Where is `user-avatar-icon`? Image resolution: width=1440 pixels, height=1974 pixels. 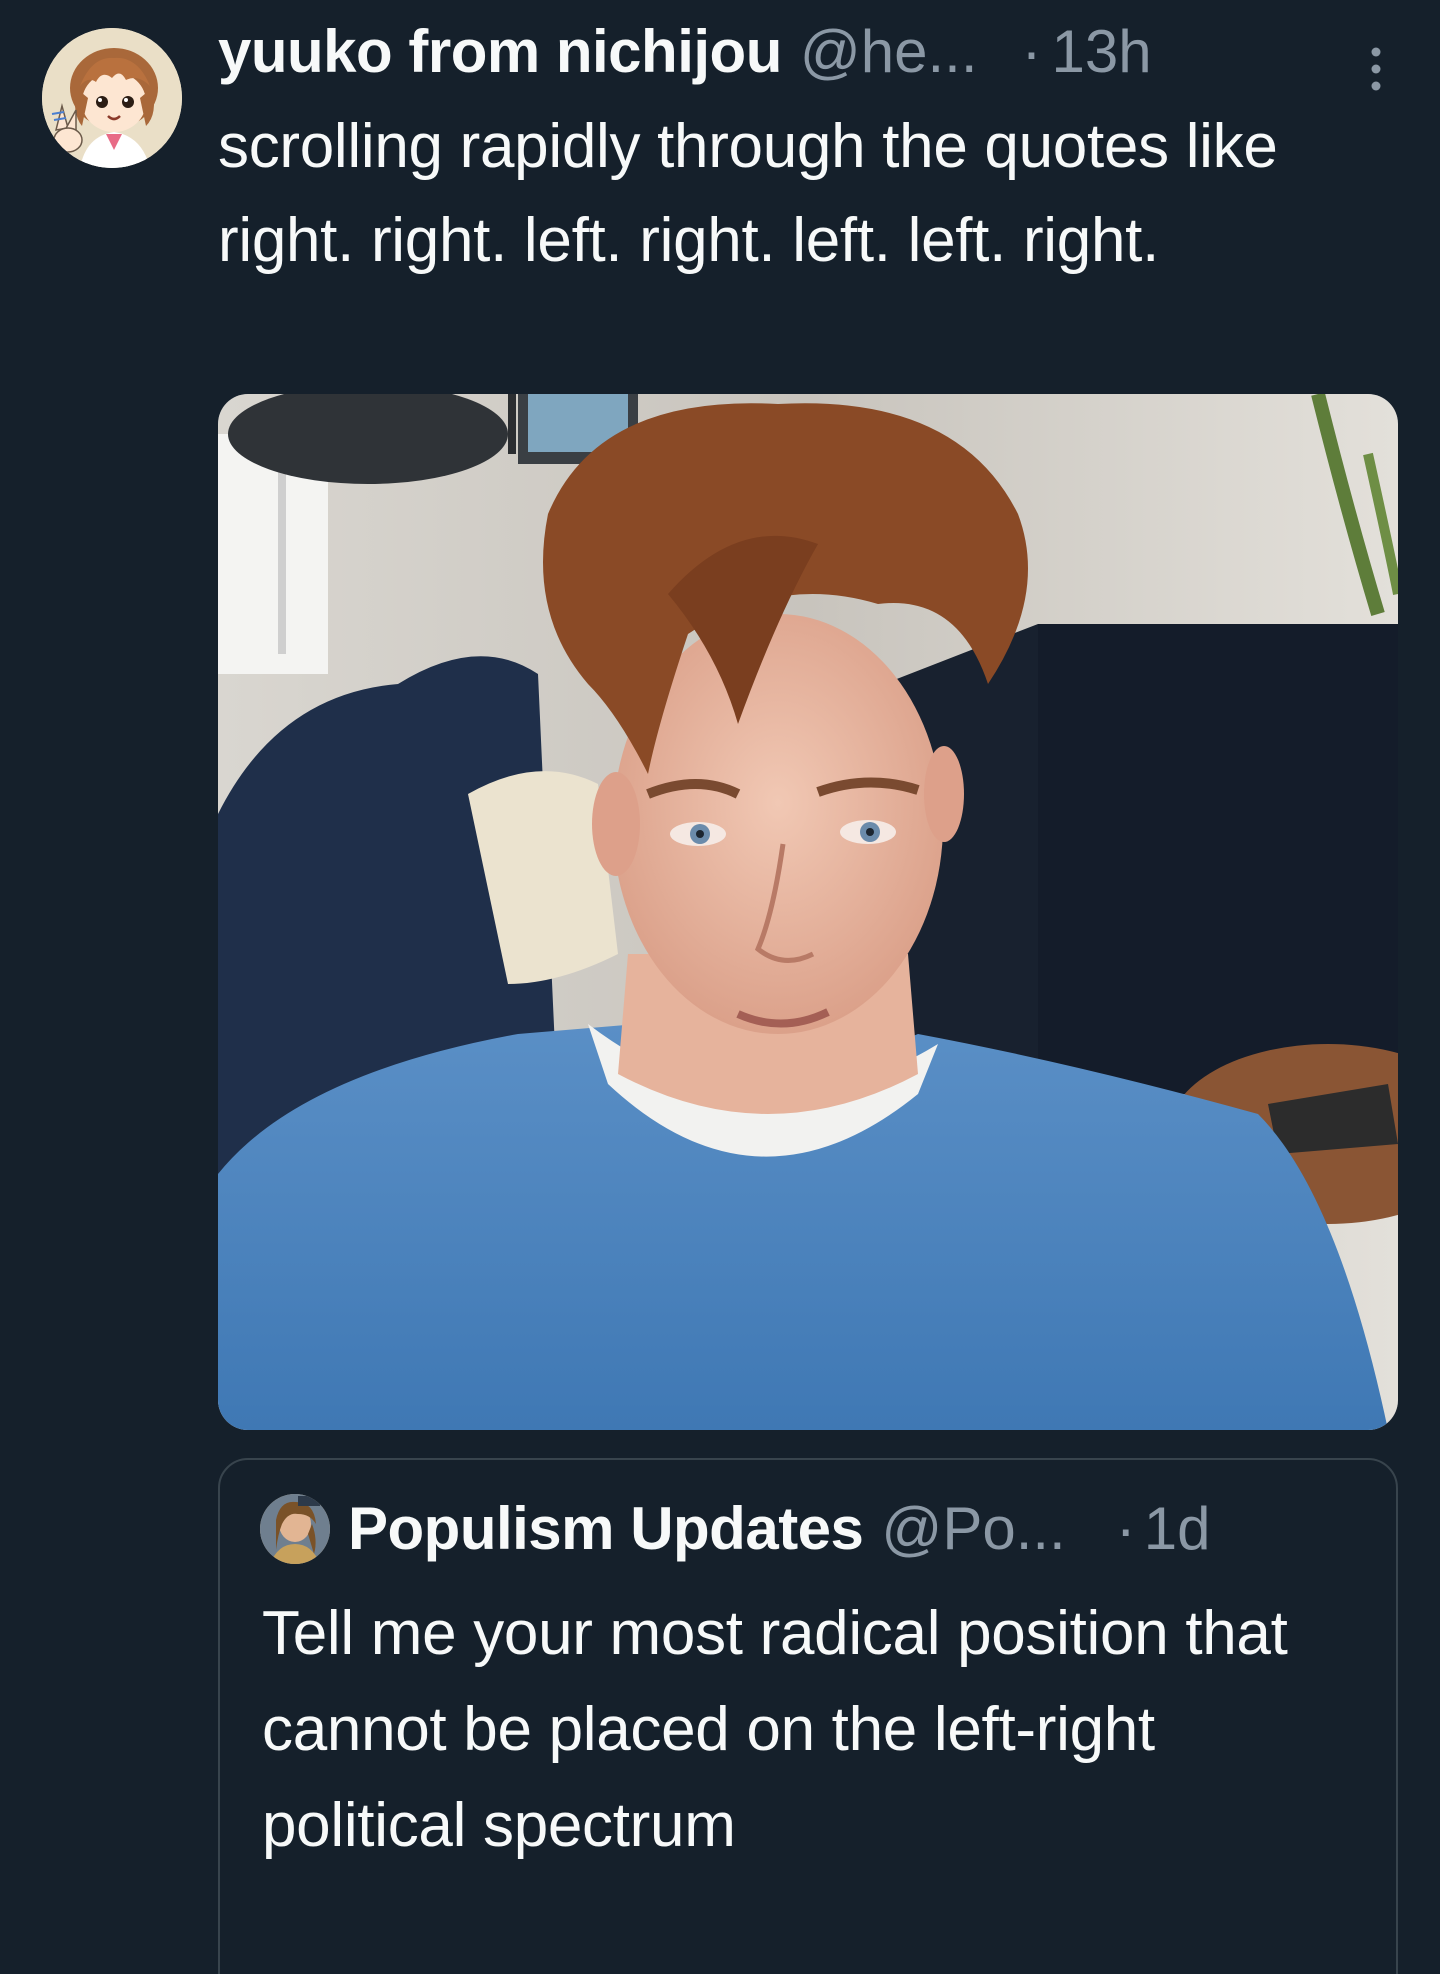
user-avatar-icon is located at coordinates (295, 1529).